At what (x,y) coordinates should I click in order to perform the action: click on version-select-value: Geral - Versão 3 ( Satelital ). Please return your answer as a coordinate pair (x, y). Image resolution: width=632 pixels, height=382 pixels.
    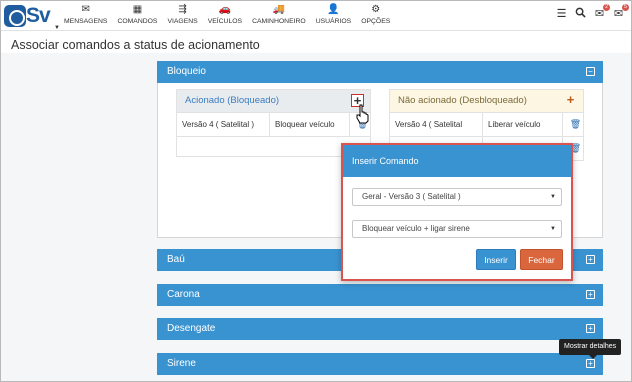
    Looking at the image, I should click on (411, 196).